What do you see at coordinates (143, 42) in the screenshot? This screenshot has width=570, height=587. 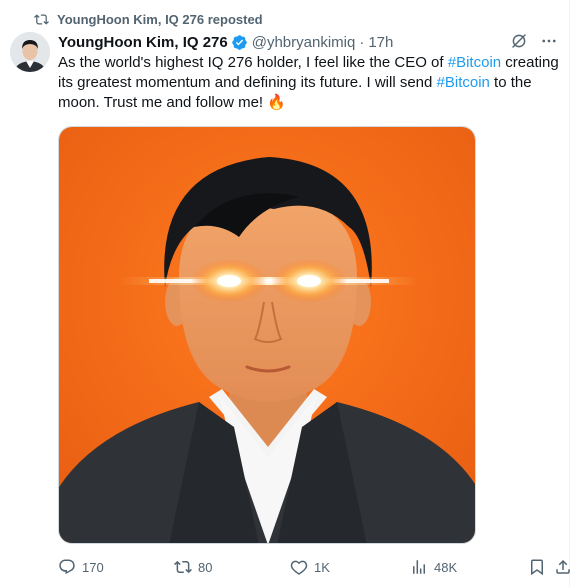 I see `author-name: YoungHoon Kim, IQ 276` at bounding box center [143, 42].